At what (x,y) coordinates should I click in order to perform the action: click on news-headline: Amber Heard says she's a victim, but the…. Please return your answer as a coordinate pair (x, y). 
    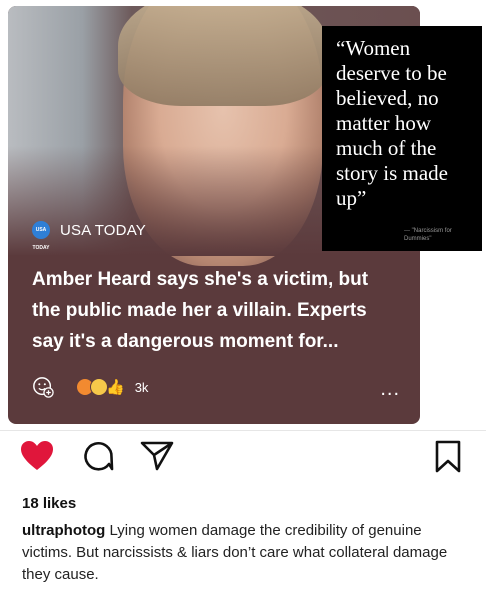
    Looking at the image, I should click on (214, 310).